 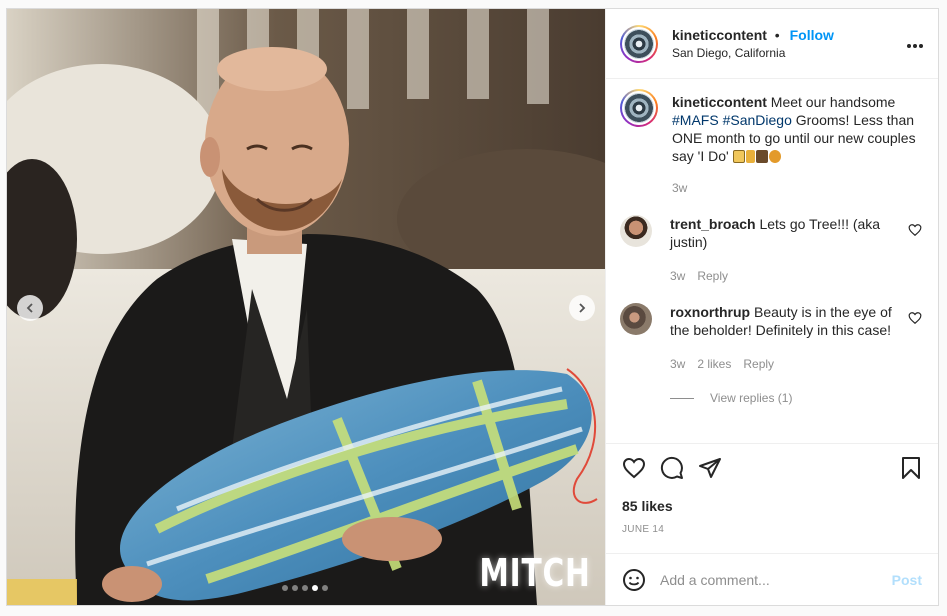 I want to click on commenter-username: roxnorthrup, so click(x=710, y=312).